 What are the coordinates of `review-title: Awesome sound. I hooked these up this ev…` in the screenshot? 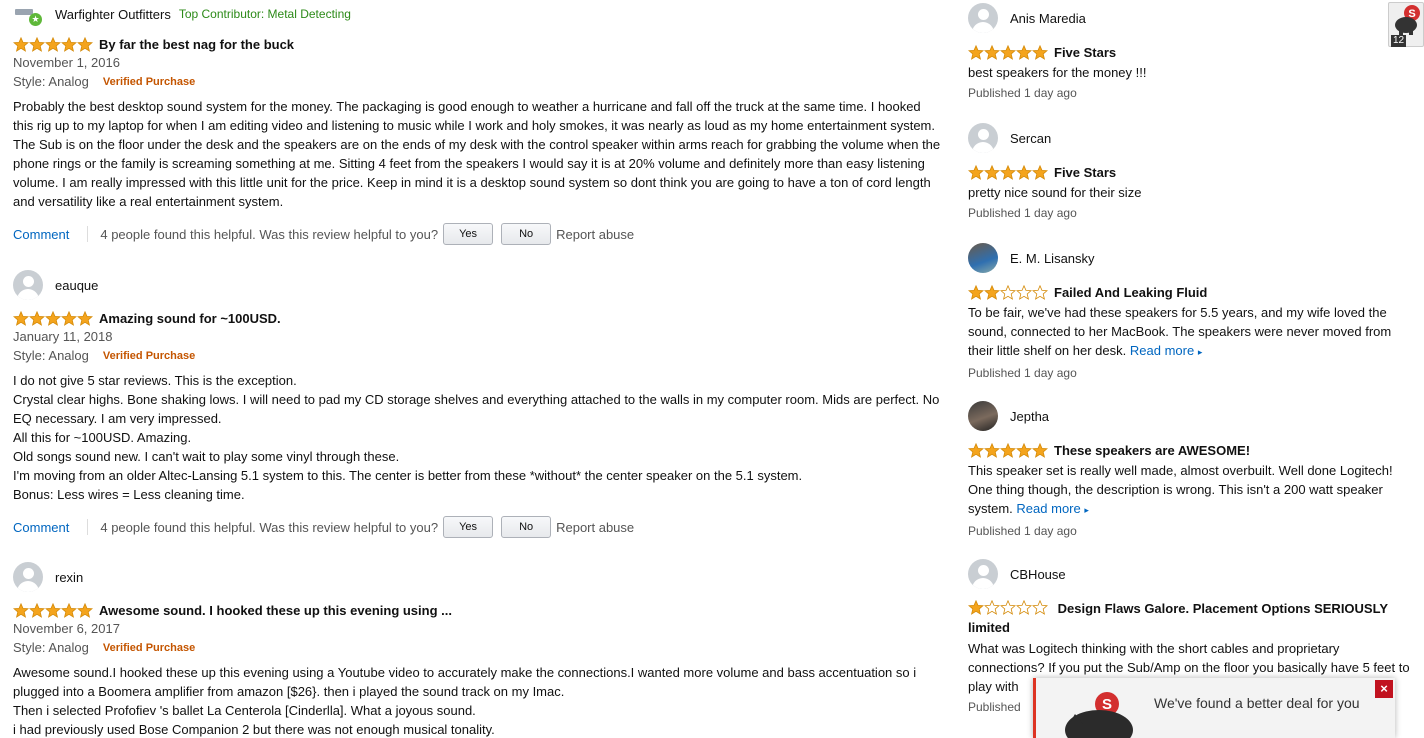 It's located at (275, 610).